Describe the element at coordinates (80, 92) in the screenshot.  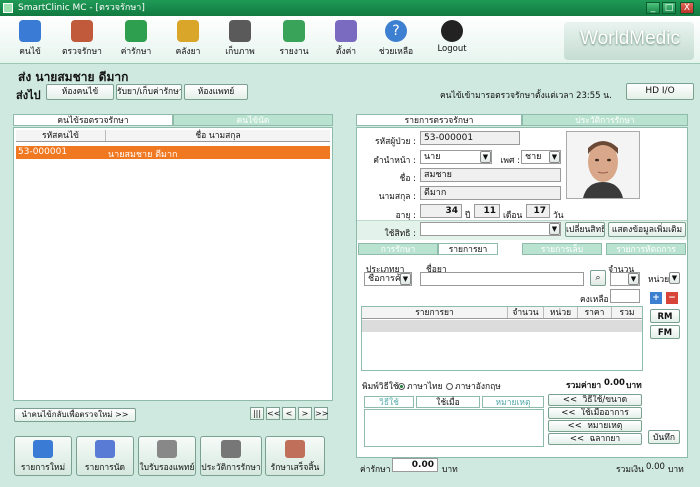
I see `send-patient-room-button: ห้องคนไข้` at that location.